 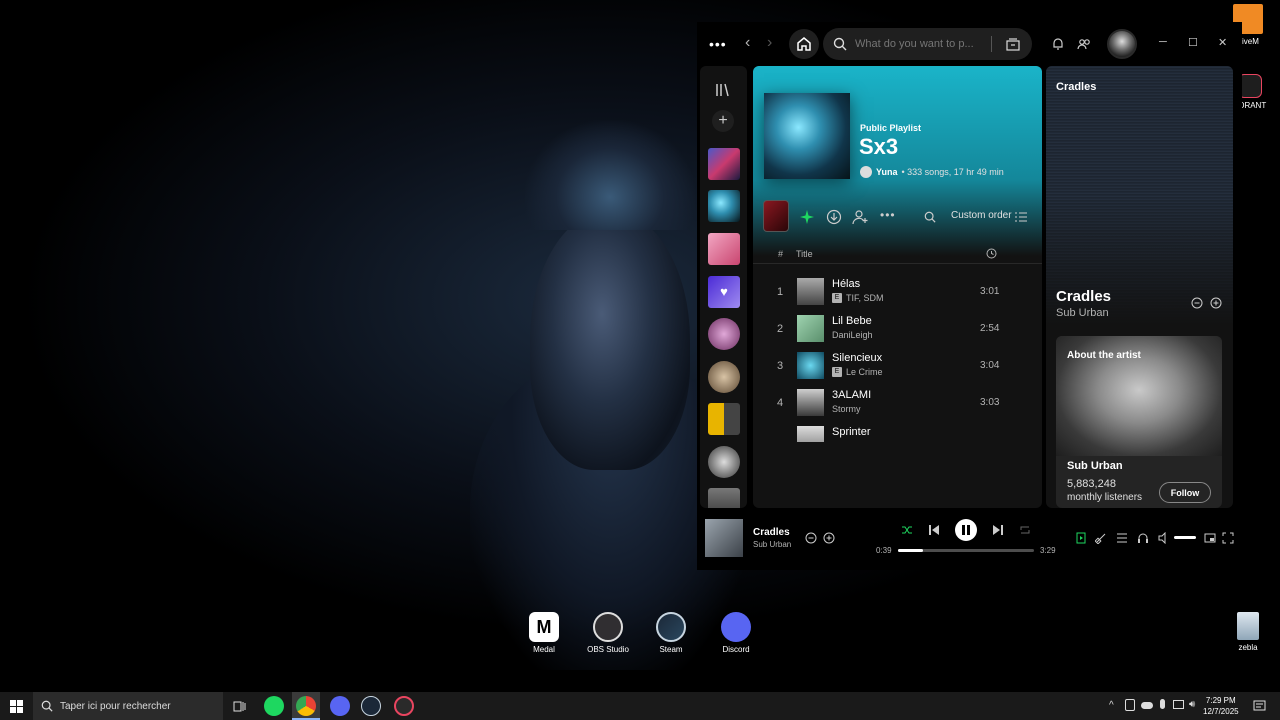 I want to click on windows-start-icon, so click(x=16, y=706).